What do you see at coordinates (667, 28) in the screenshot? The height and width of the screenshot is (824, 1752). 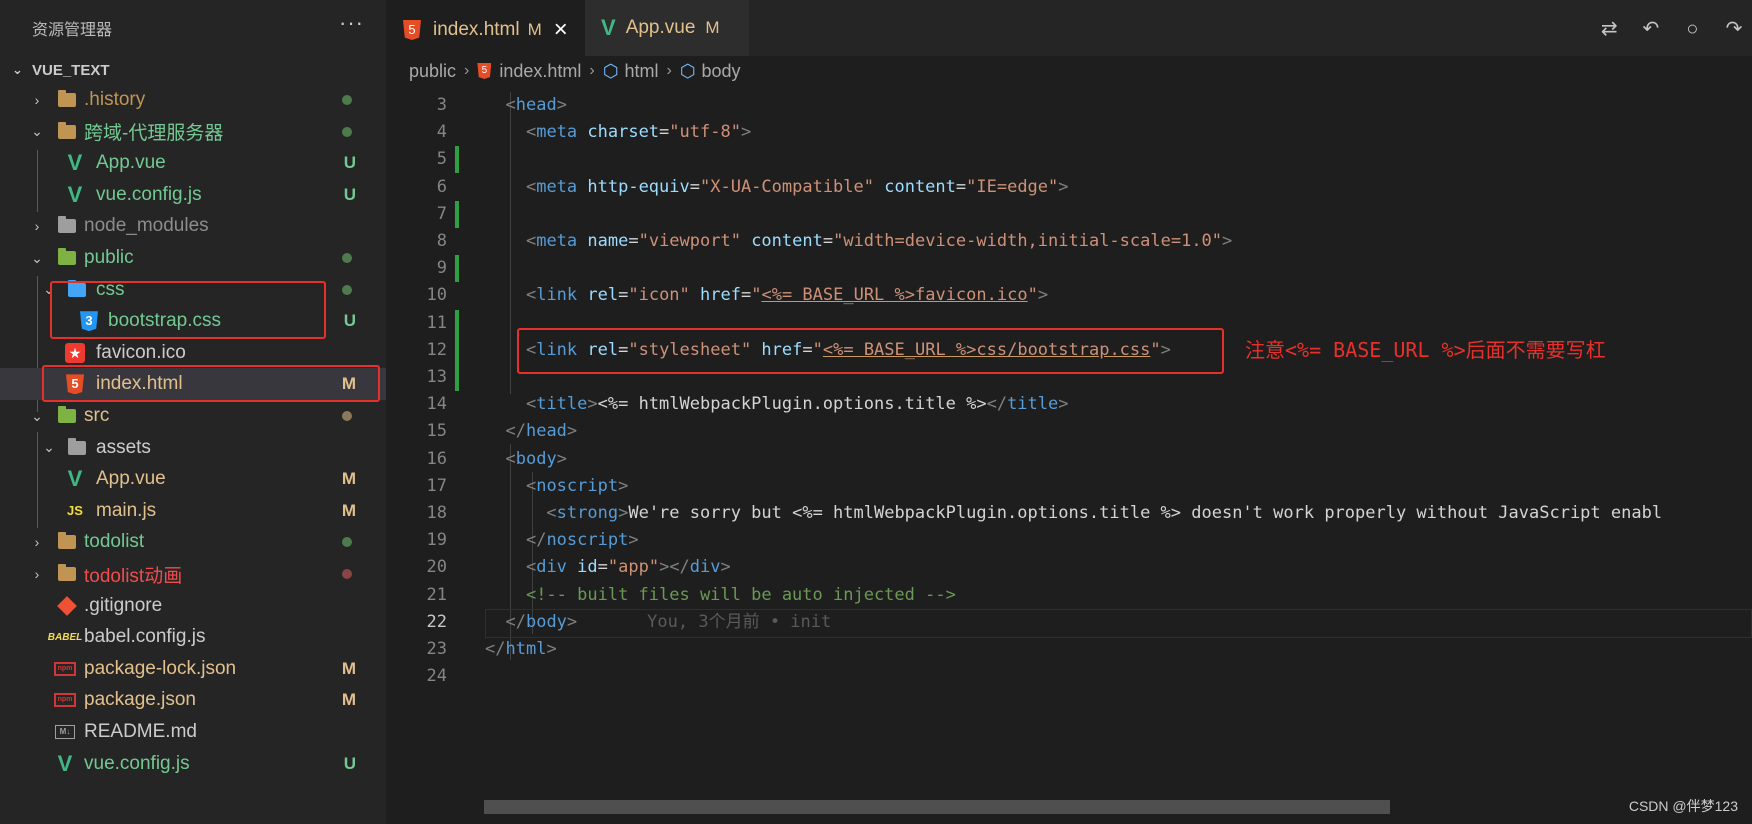 I see `tab-app-vue: V App.vue M` at bounding box center [667, 28].